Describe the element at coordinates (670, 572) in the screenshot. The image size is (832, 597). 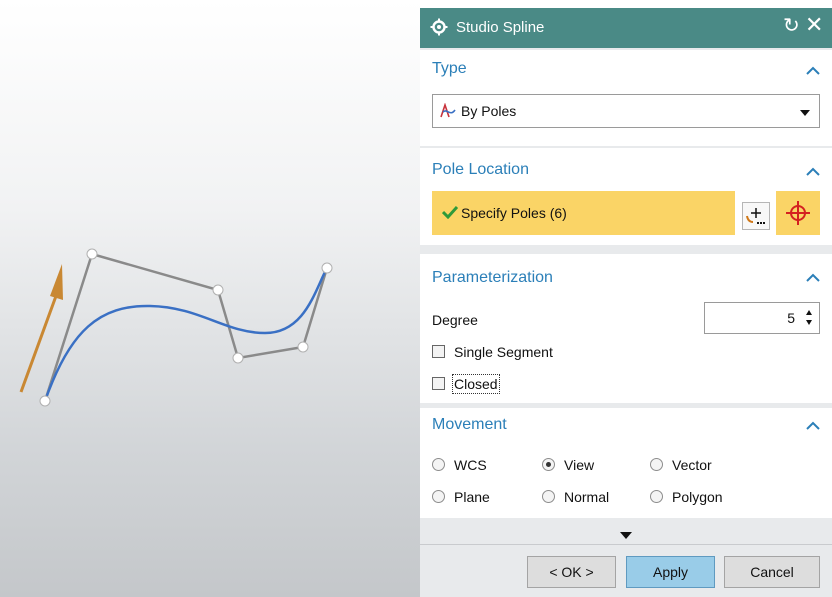
I see `apply-button: Apply` at that location.